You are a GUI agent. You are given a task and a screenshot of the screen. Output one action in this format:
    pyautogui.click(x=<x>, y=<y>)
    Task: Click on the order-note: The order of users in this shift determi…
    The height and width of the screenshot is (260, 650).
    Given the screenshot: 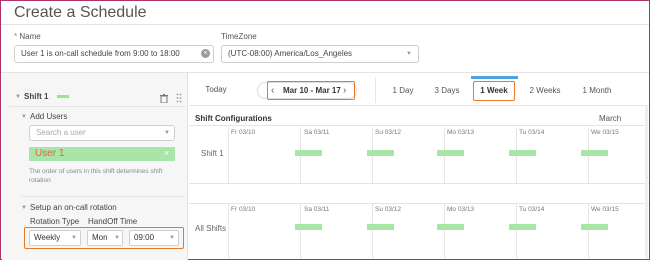 What is the action you would take?
    pyautogui.click(x=96, y=176)
    